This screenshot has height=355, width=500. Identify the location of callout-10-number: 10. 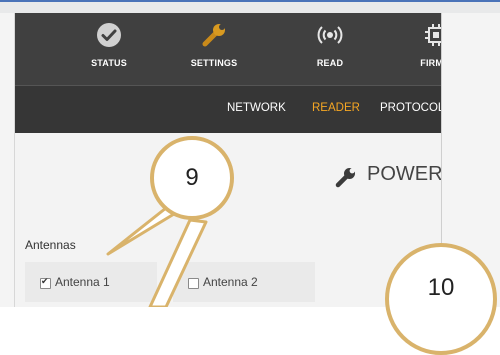
(441, 287).